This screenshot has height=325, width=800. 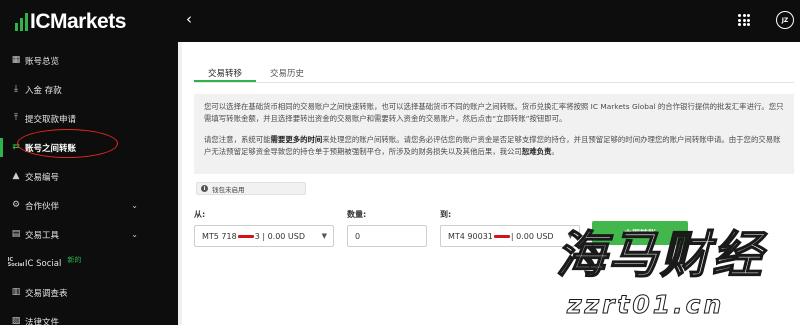 I want to click on partner-icon: ⚙, so click(x=16, y=205).